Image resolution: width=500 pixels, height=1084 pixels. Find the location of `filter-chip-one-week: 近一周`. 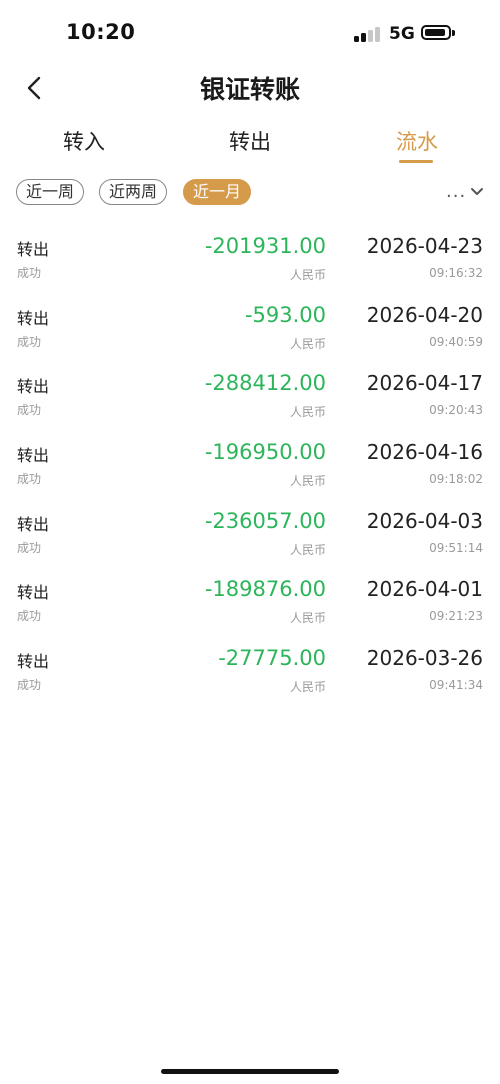

filter-chip-one-week: 近一周 is located at coordinates (50, 192).